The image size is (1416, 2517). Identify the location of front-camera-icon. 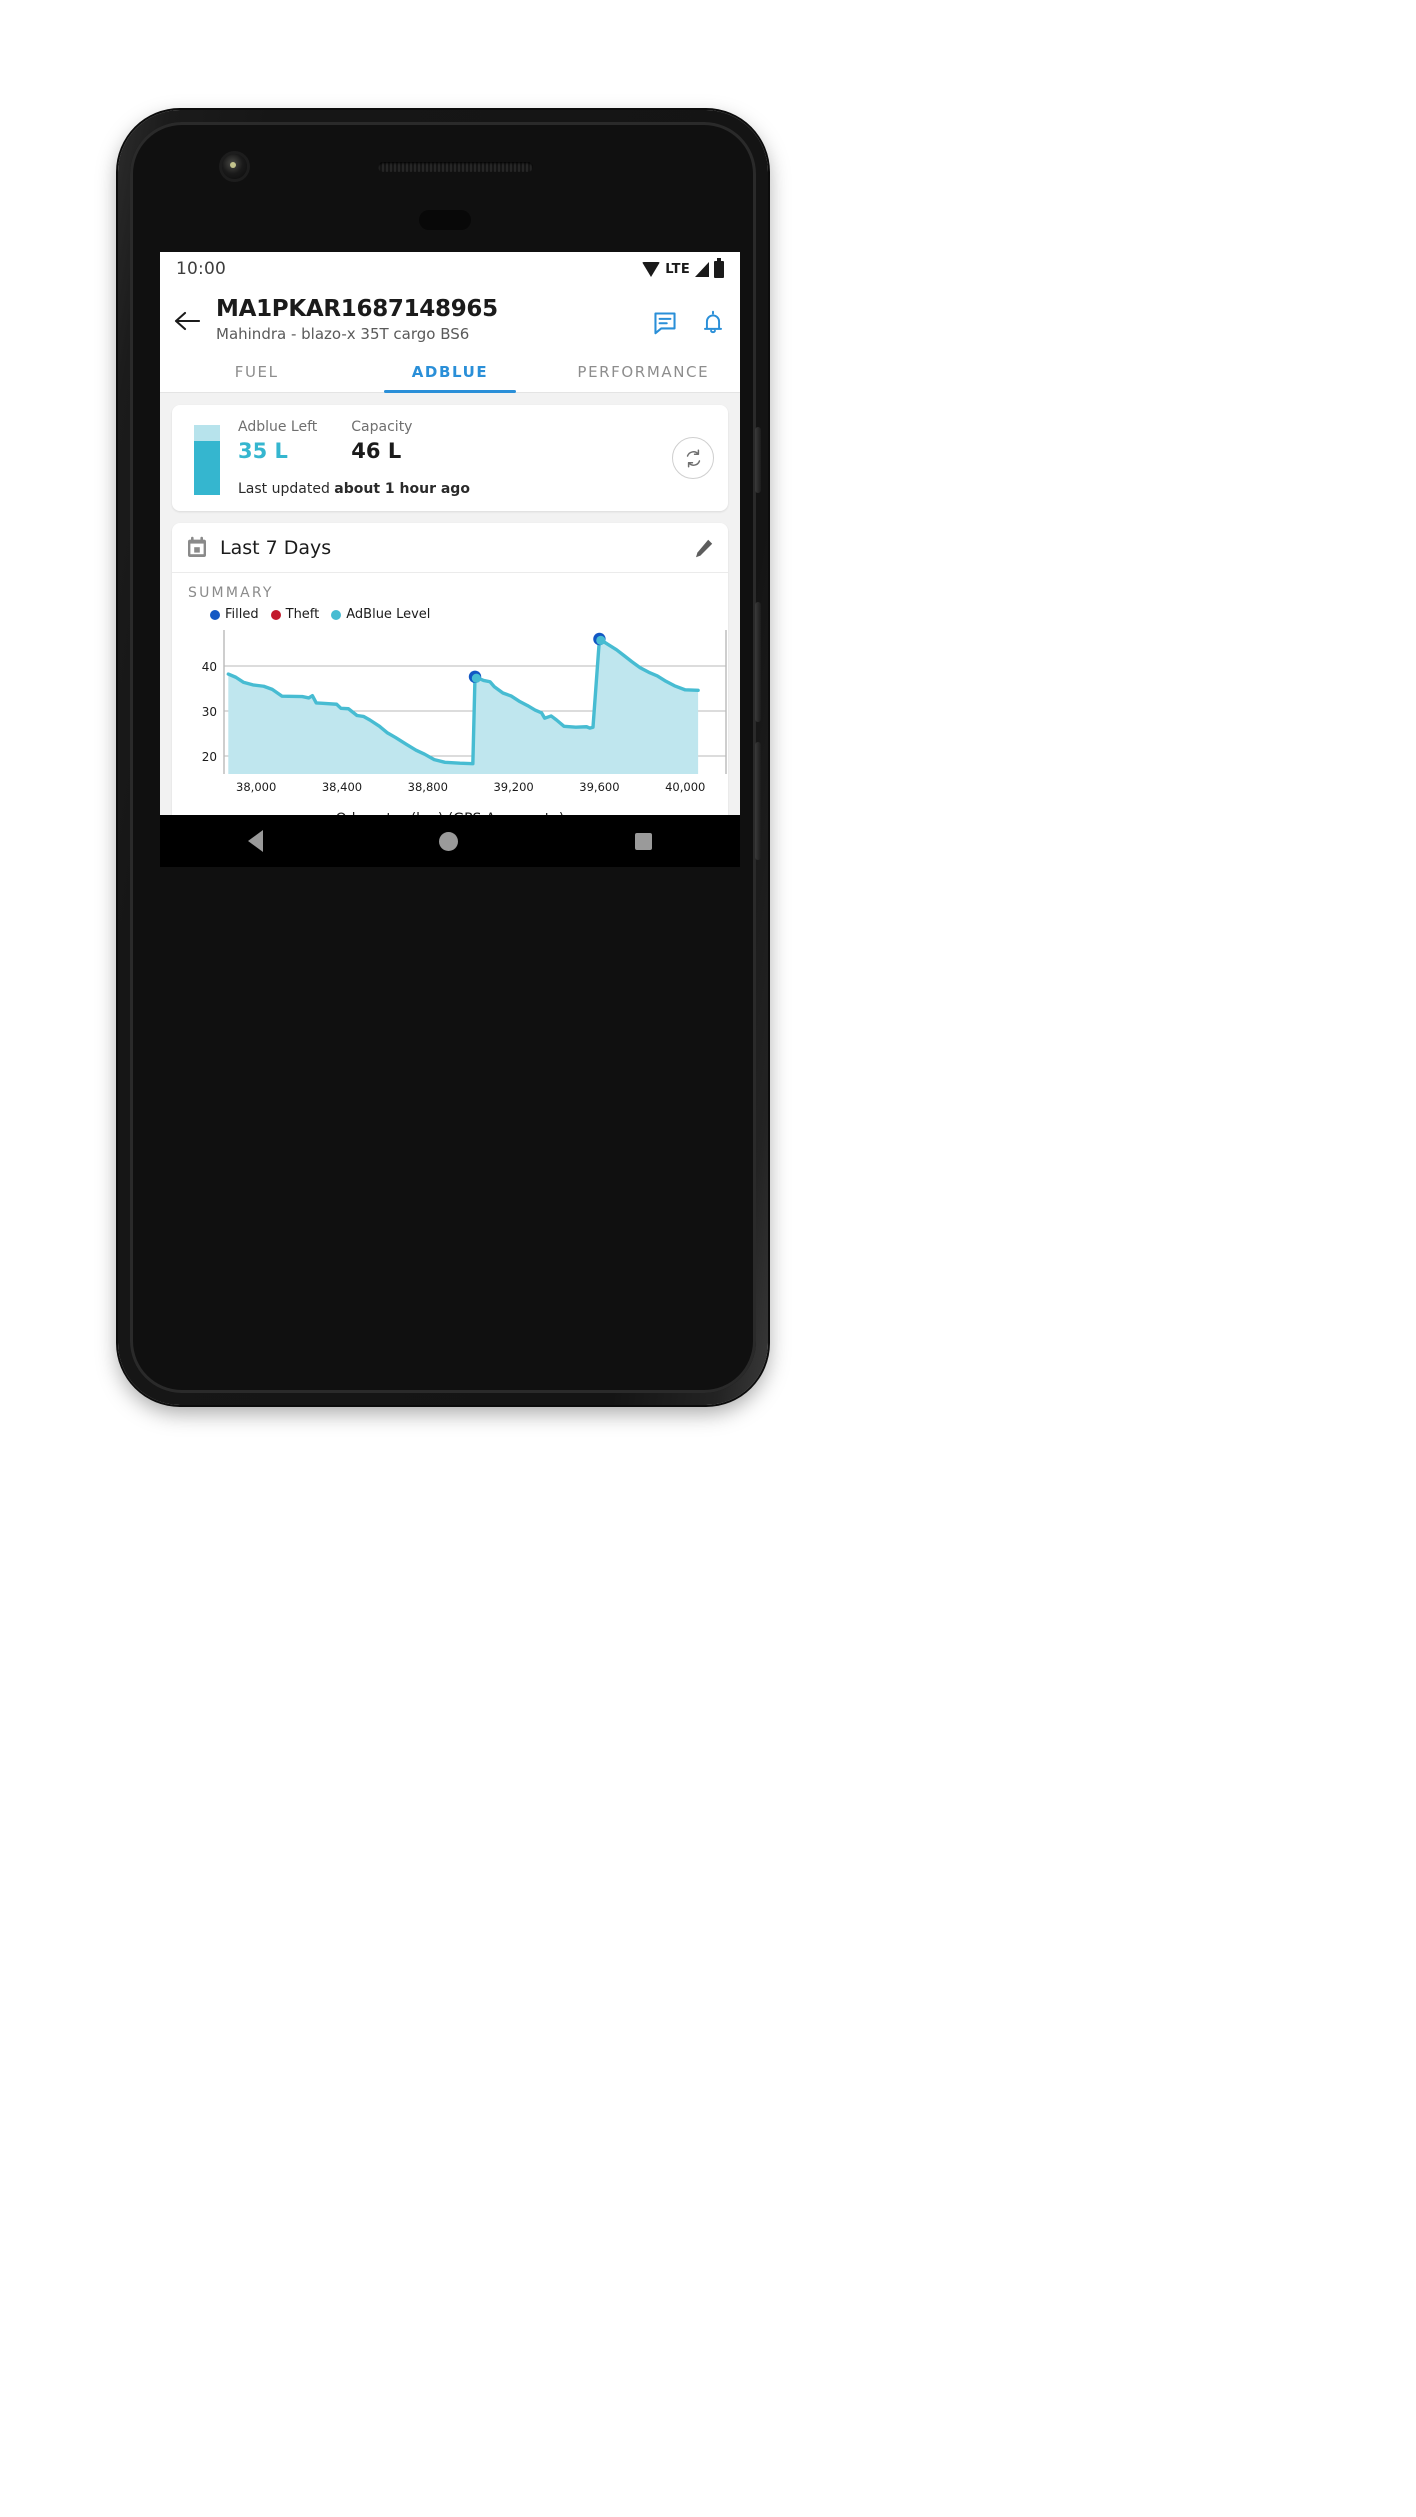
(234, 166).